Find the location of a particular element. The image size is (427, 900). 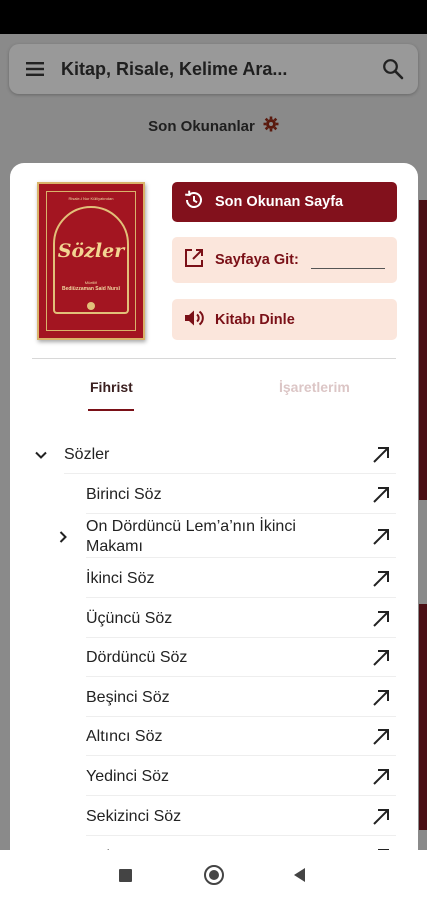

last-read-page-button: Son Okunan Sayfa is located at coordinates (284, 202).